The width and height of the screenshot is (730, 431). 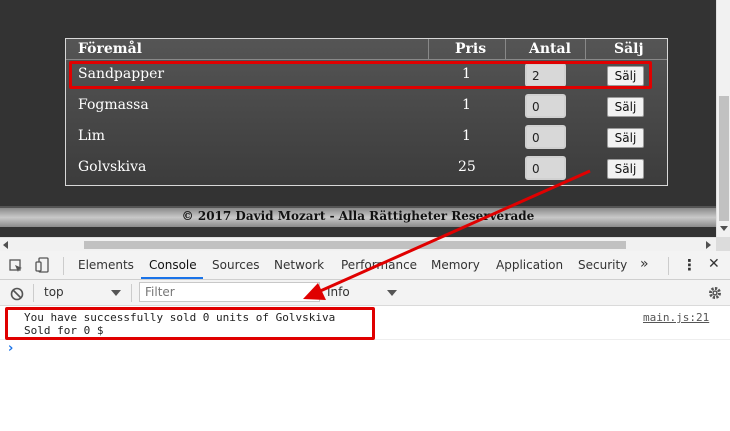 What do you see at coordinates (106, 265) in the screenshot?
I see `tab-elements: Elements` at bounding box center [106, 265].